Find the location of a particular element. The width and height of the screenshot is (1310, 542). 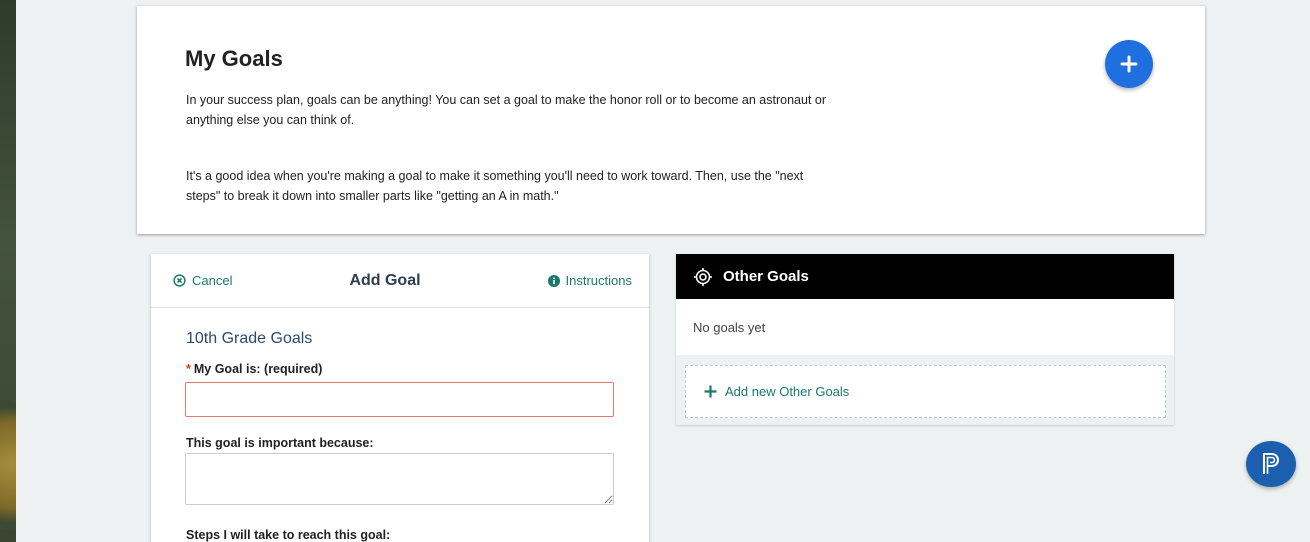

other-goals-title: Other Goals is located at coordinates (766, 276).